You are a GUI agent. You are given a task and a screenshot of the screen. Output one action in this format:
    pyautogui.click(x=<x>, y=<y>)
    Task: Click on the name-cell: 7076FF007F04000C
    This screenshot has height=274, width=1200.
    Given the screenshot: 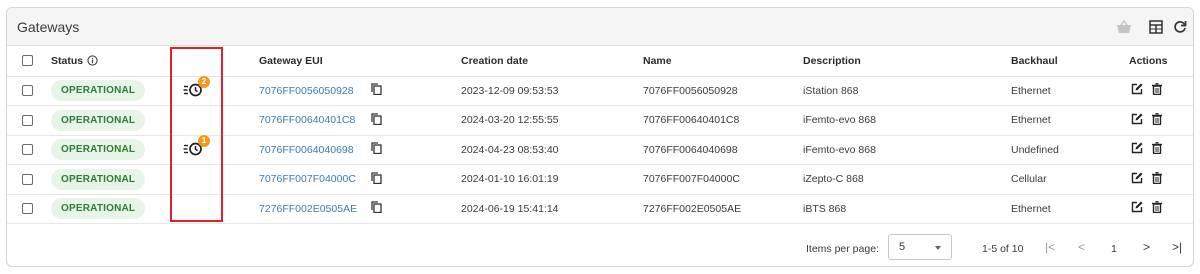 What is the action you would take?
    pyautogui.click(x=723, y=179)
    